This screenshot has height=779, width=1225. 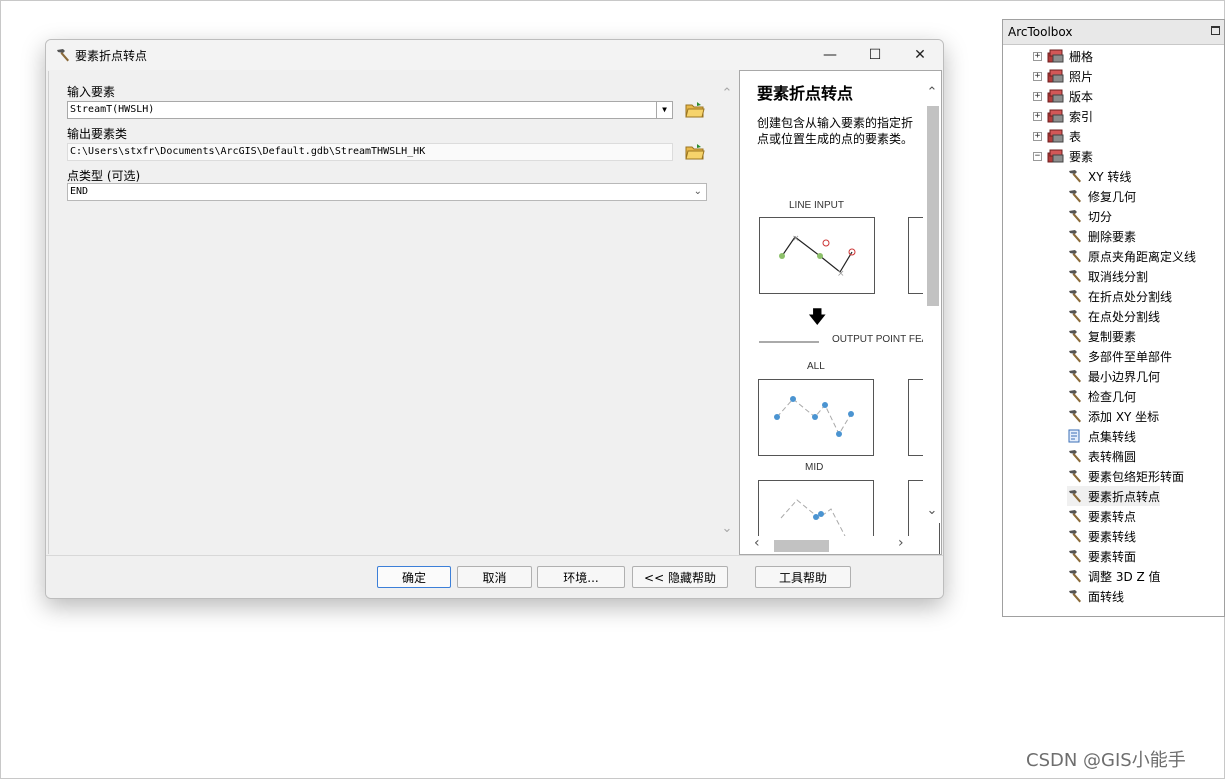 What do you see at coordinates (664, 110) in the screenshot?
I see `chevron-down-icon: ▼` at bounding box center [664, 110].